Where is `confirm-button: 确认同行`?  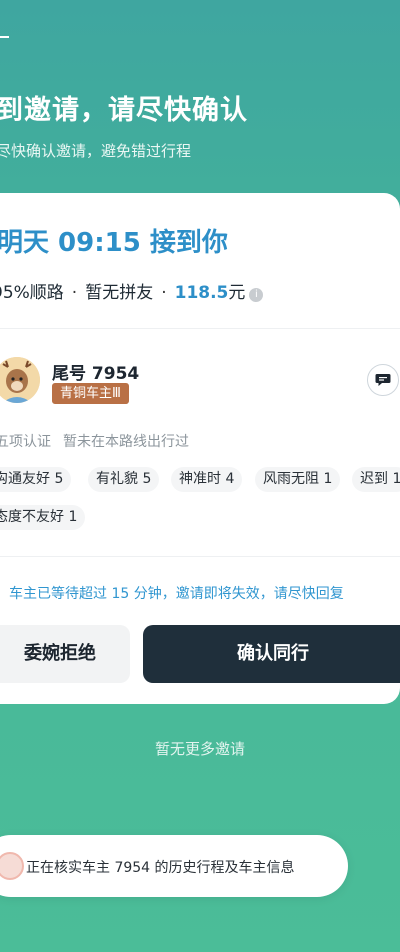 confirm-button: 确认同行 is located at coordinates (271, 654).